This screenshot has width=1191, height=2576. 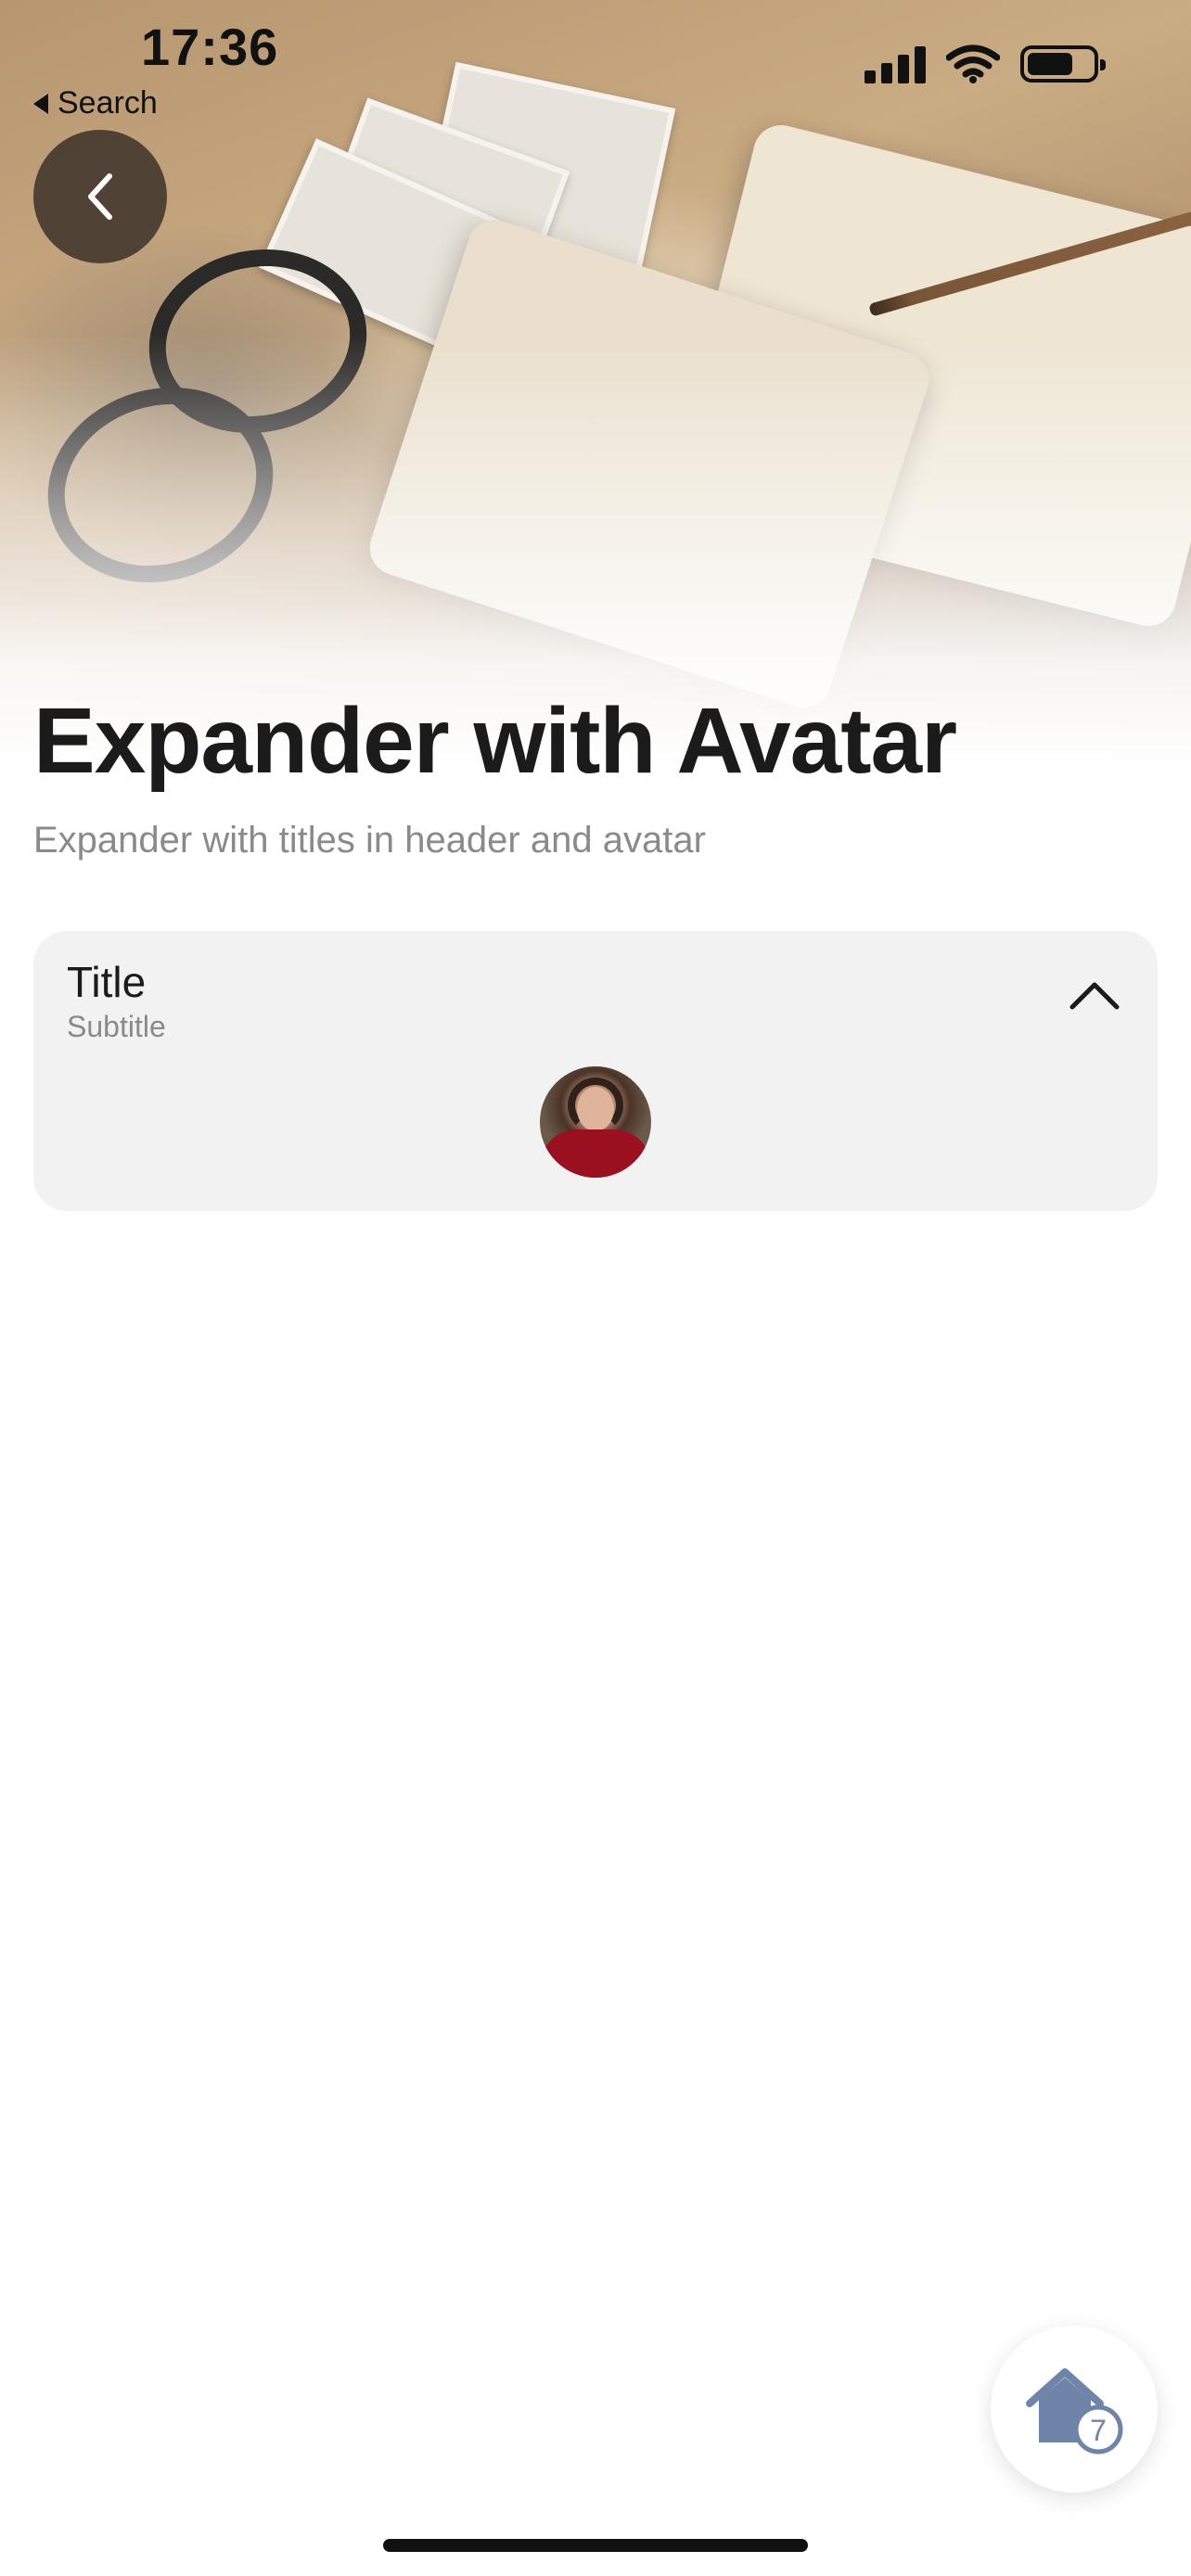 What do you see at coordinates (1063, 64) in the screenshot?
I see `battery-icon` at bounding box center [1063, 64].